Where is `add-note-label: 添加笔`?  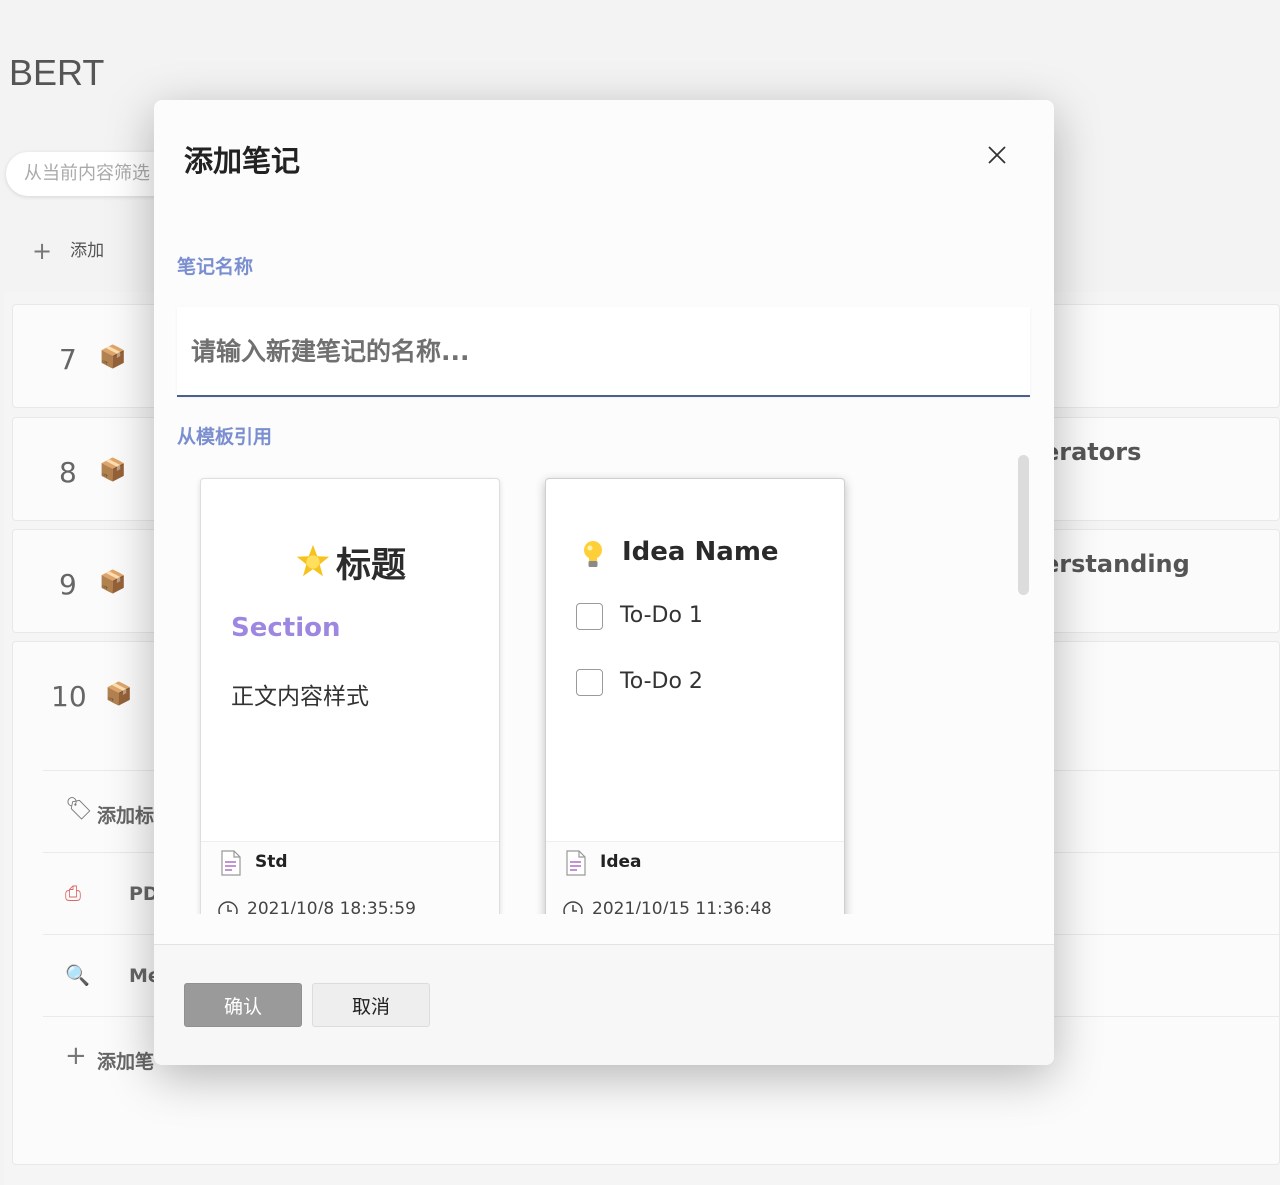
add-note-label: 添加笔 is located at coordinates (126, 1062).